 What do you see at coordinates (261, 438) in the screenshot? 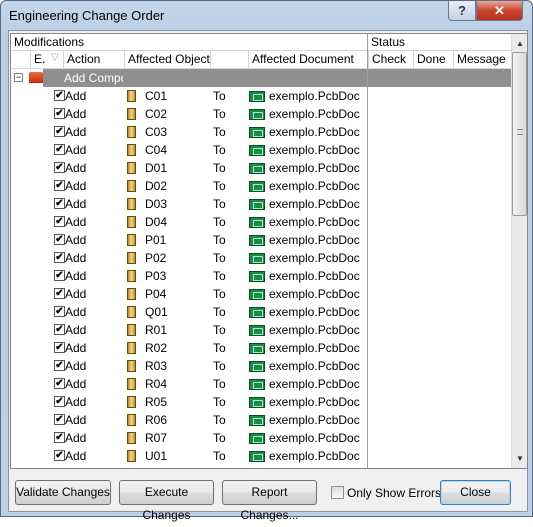
I see `table-row: ✔ Add R07 To exemplo.PcbDoc` at bounding box center [261, 438].